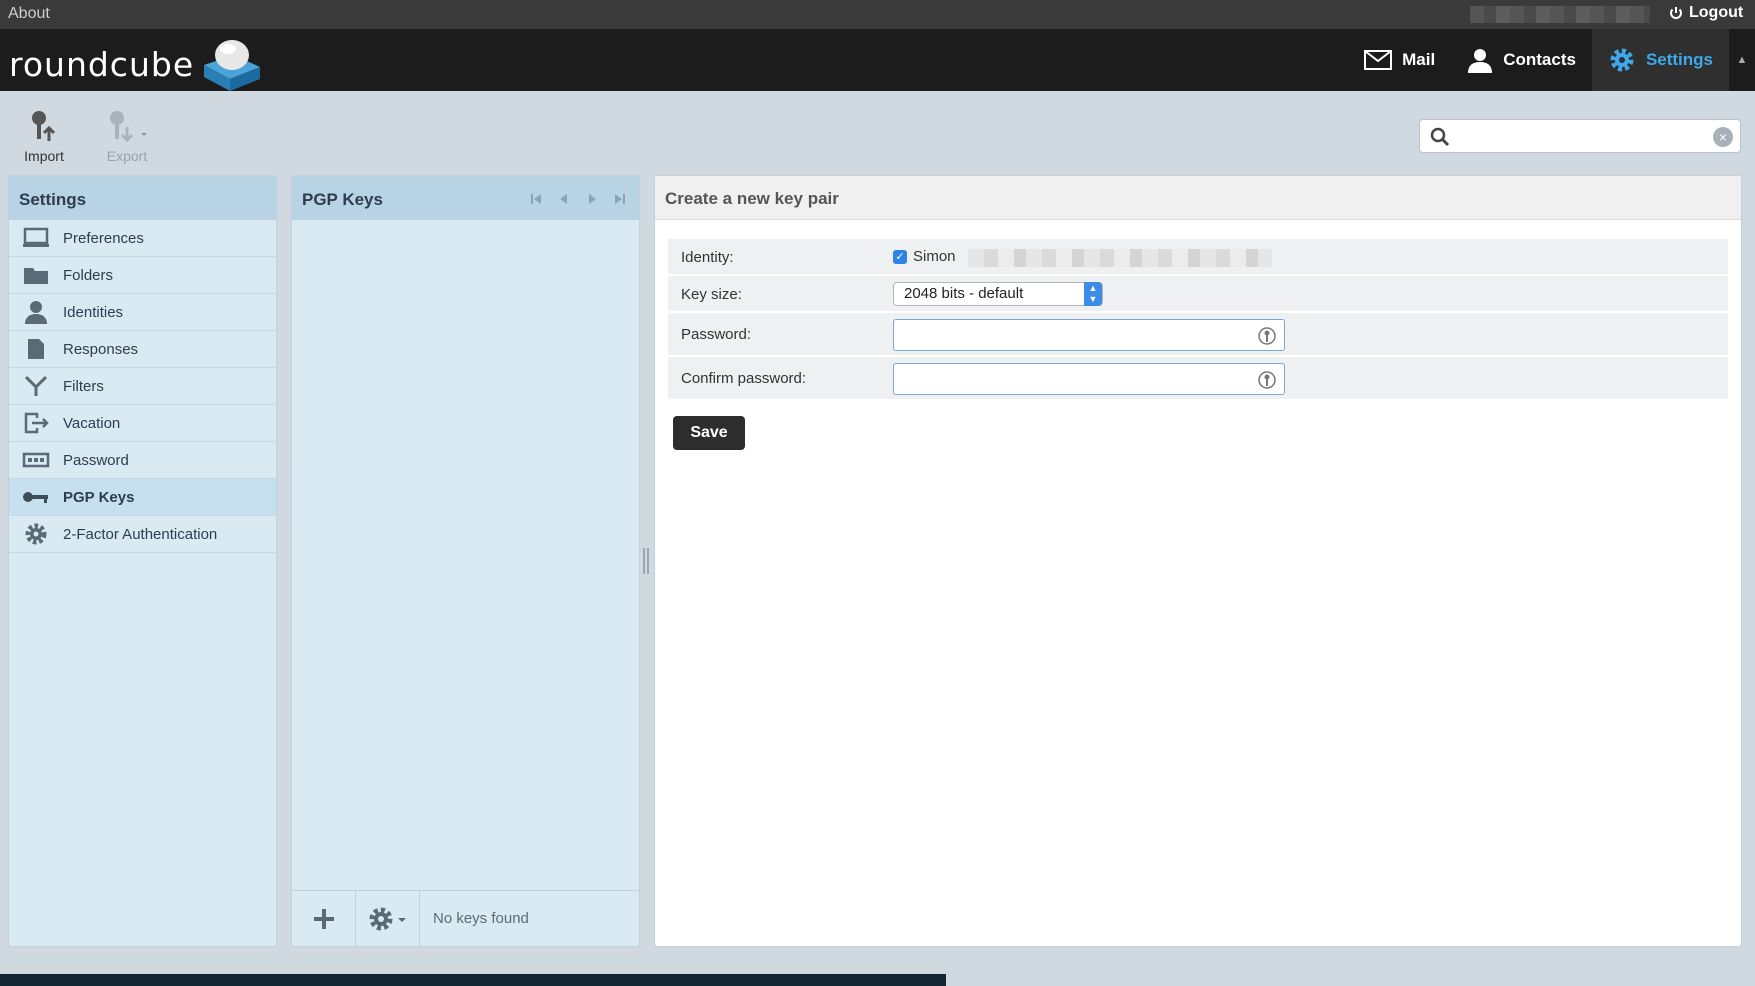  I want to click on filter-icon, so click(36, 386).